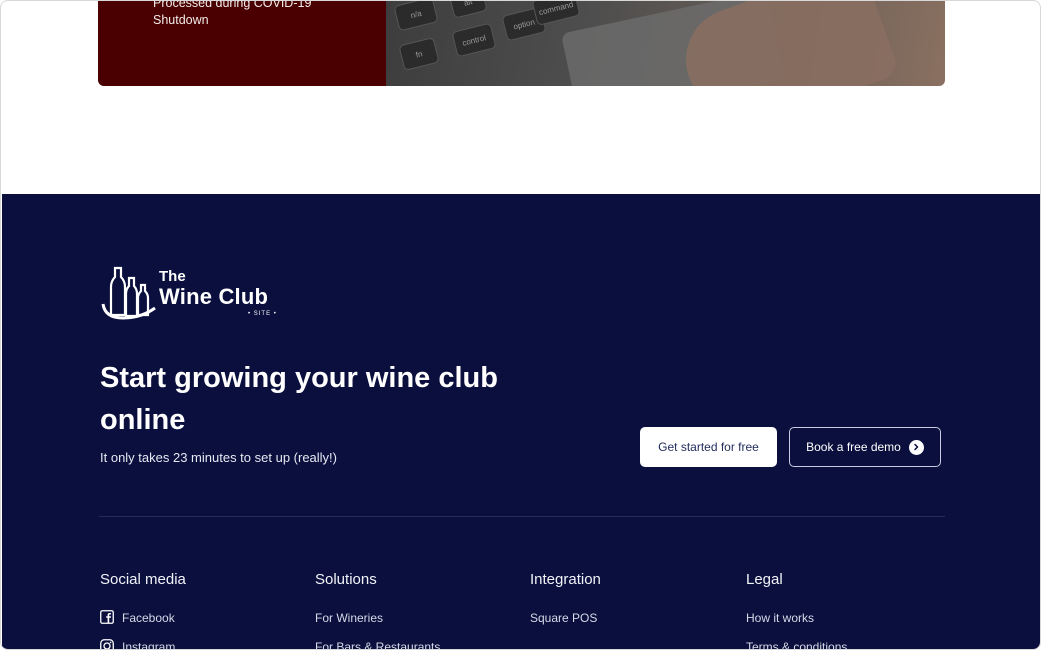  Describe the element at coordinates (148, 618) in the screenshot. I see `link-label: Facebook` at that location.